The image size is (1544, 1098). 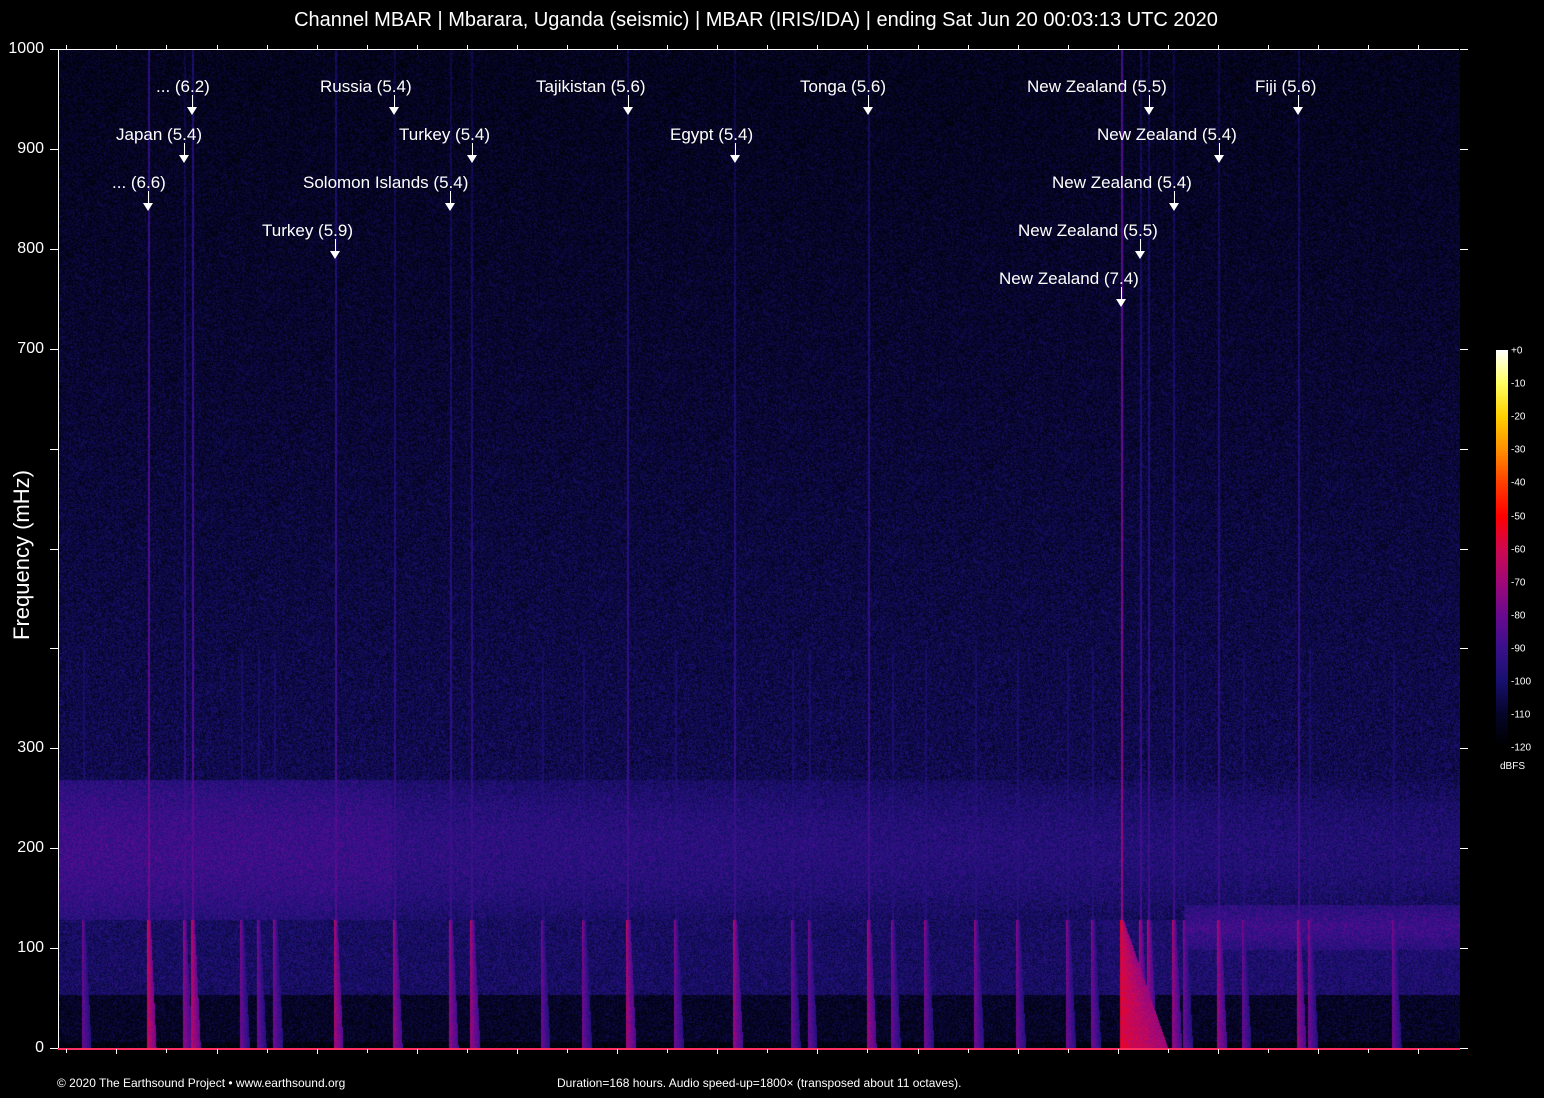 I want to click on y-axis-title: Frequency (mHz), so click(x=21, y=555).